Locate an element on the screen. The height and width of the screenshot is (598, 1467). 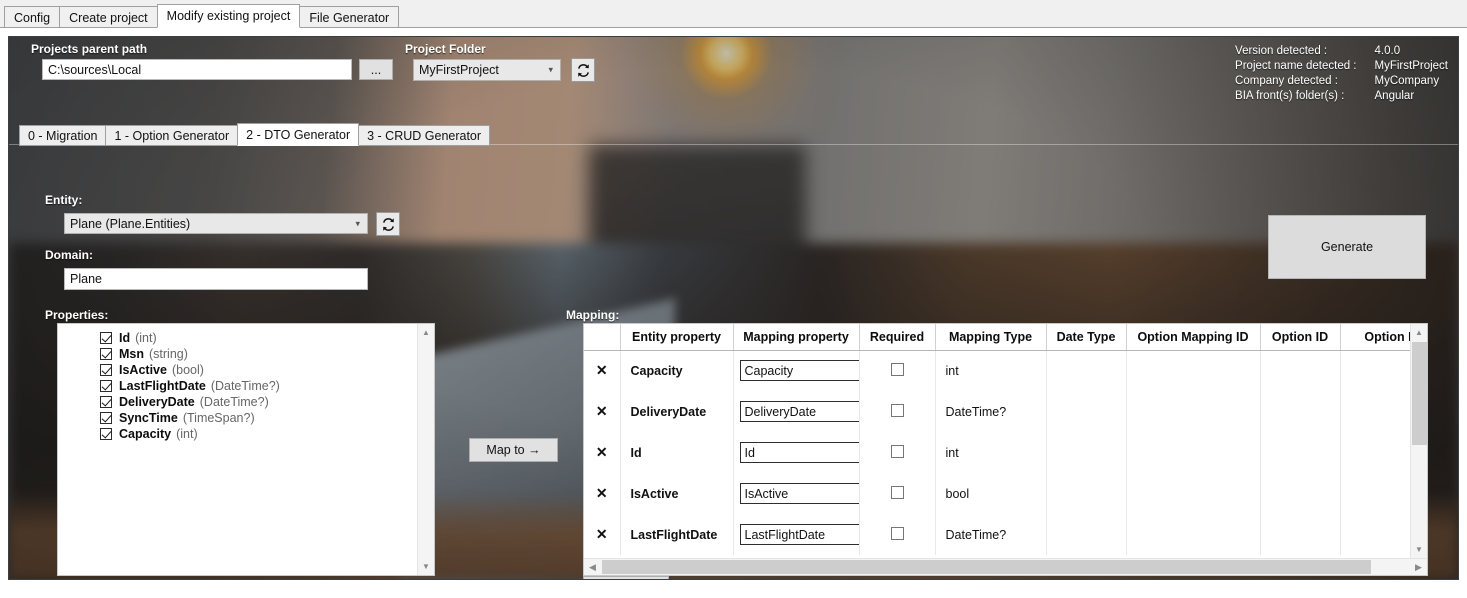
property-item: SyncTime (TimeSpan?) is located at coordinates (246, 418).